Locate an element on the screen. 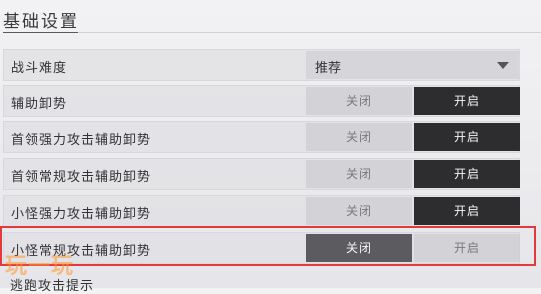  title-underline is located at coordinates (40, 32).